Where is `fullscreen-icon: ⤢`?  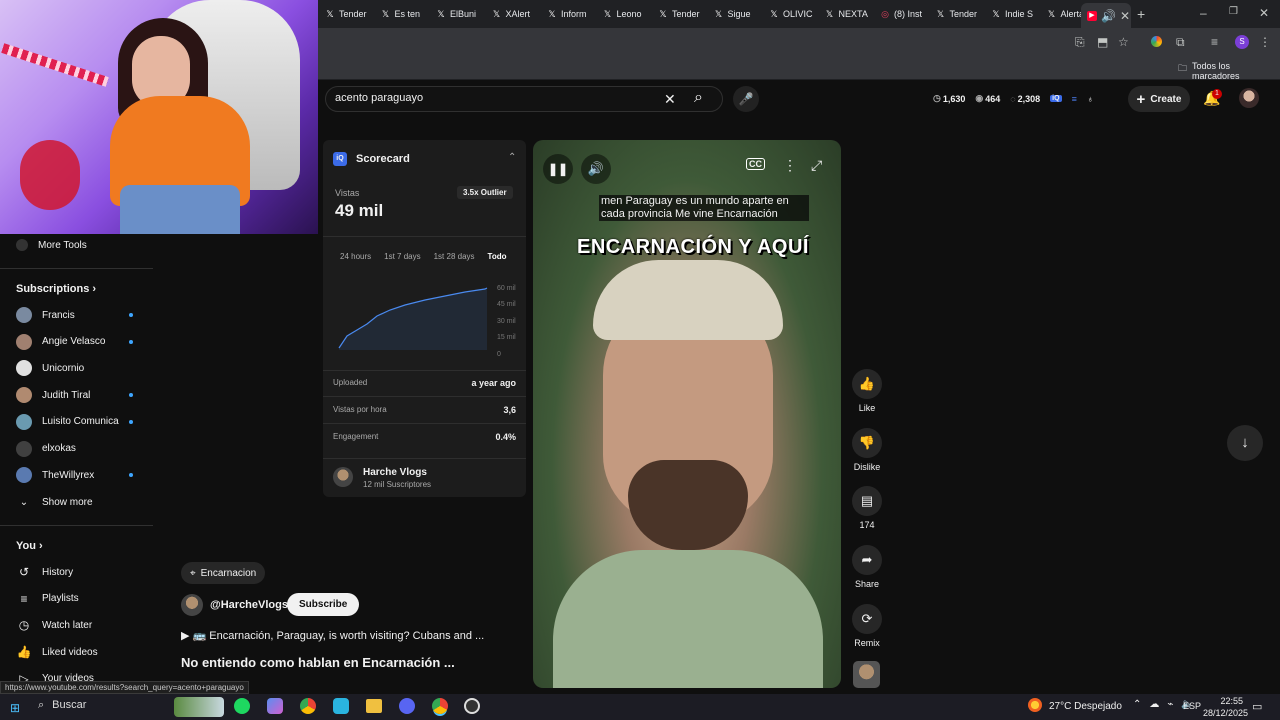 fullscreen-icon: ⤢ is located at coordinates (816, 165).